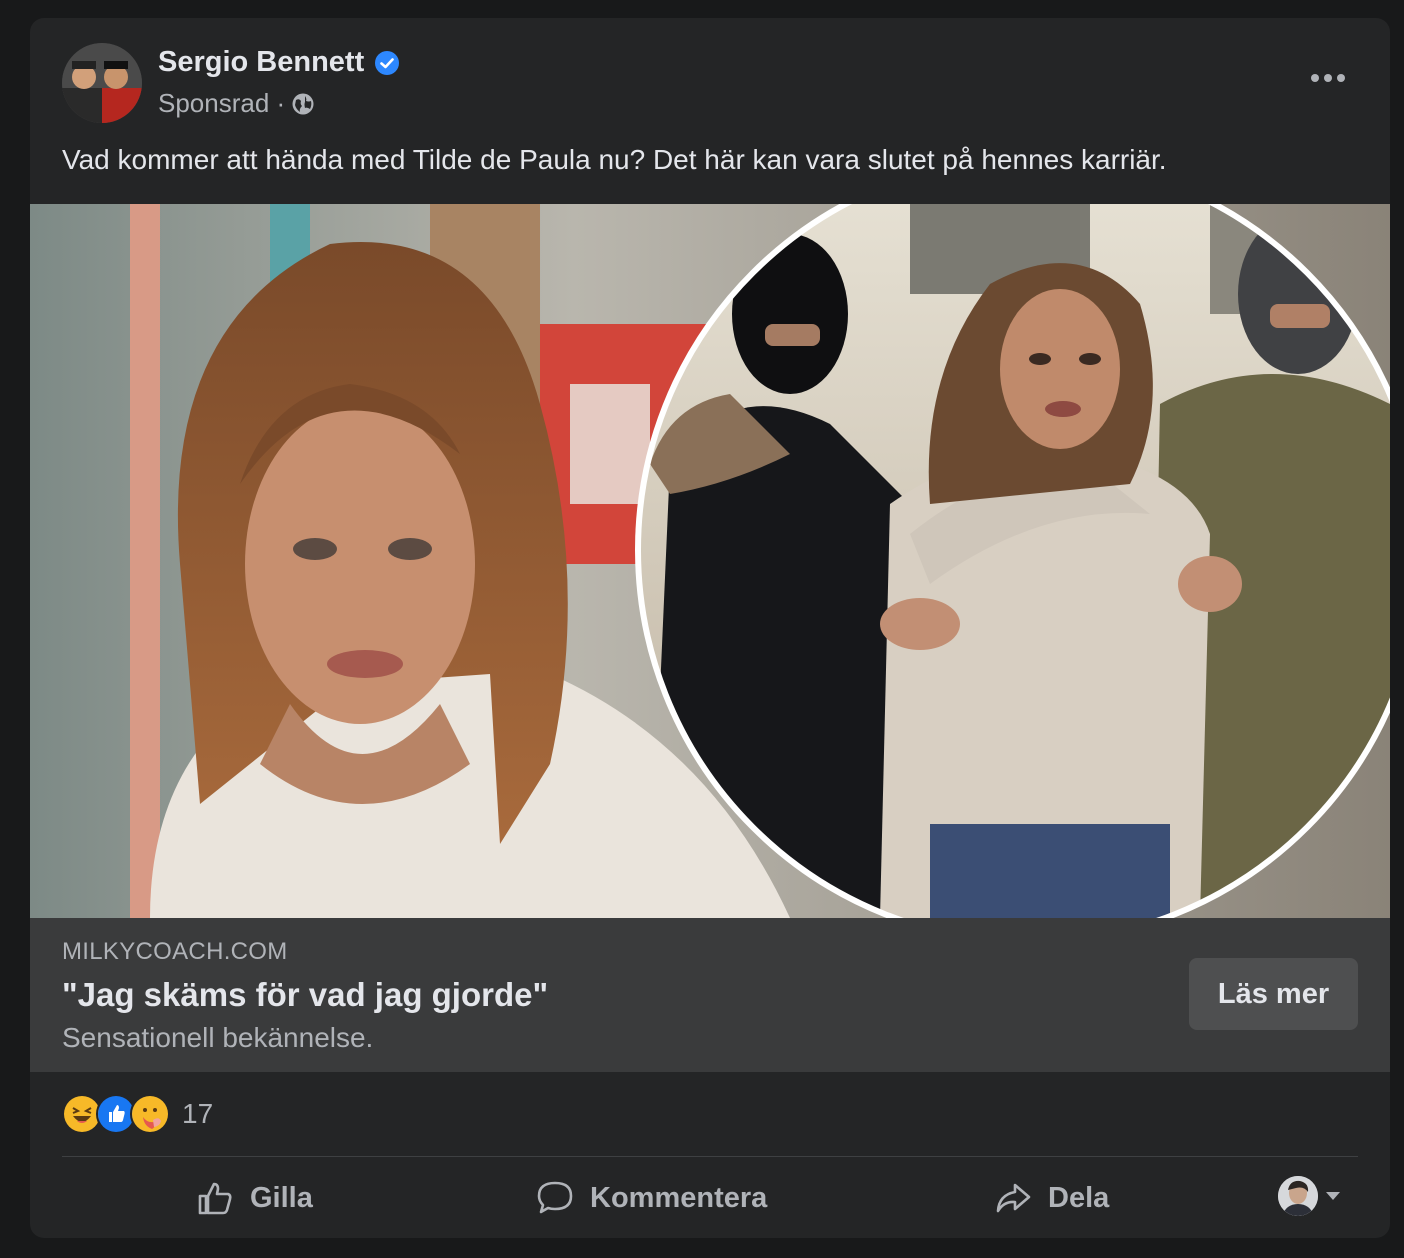 Image resolution: width=1404 pixels, height=1258 pixels. What do you see at coordinates (1079, 1197) in the screenshot?
I see `share-label: Dela` at bounding box center [1079, 1197].